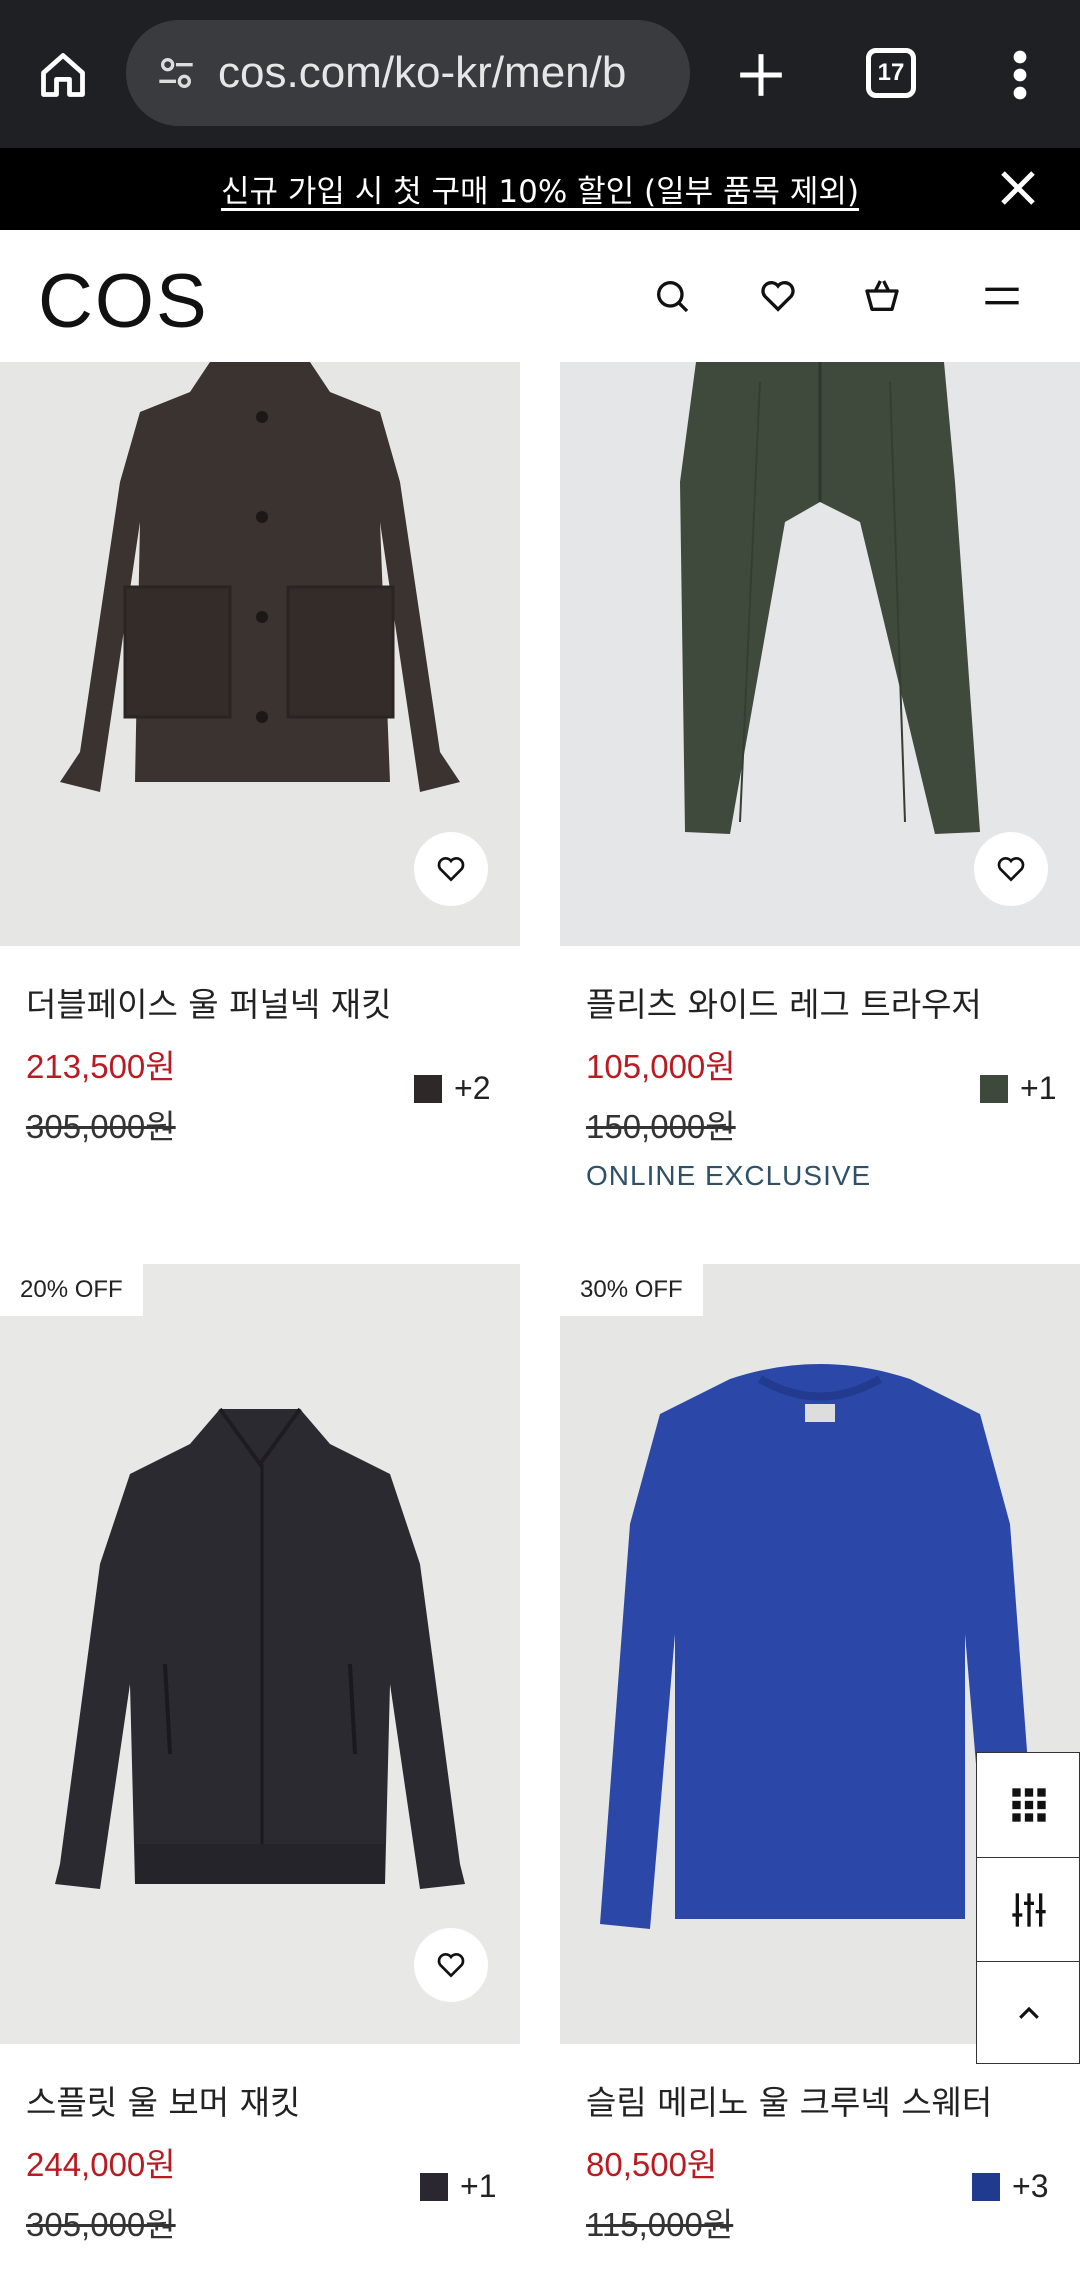  I want to click on color-swatches: +3, so click(1010, 2186).